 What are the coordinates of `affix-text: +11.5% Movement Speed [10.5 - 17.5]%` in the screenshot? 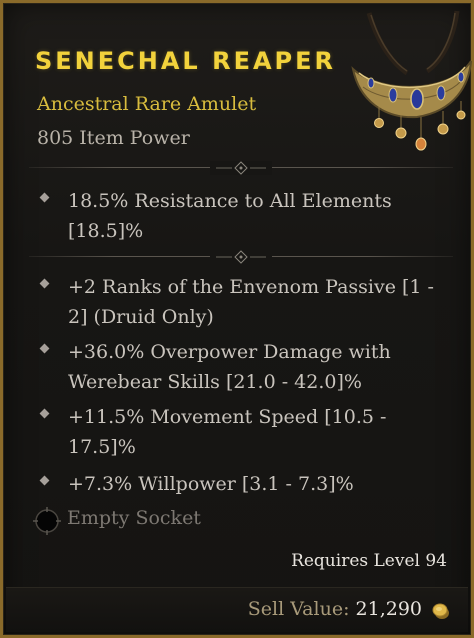 It's located at (227, 432).